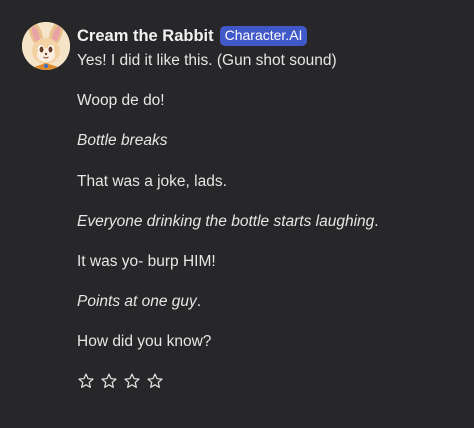 This screenshot has height=428, width=474. Describe the element at coordinates (272, 101) in the screenshot. I see `message-paragraph: Woop de do!` at that location.